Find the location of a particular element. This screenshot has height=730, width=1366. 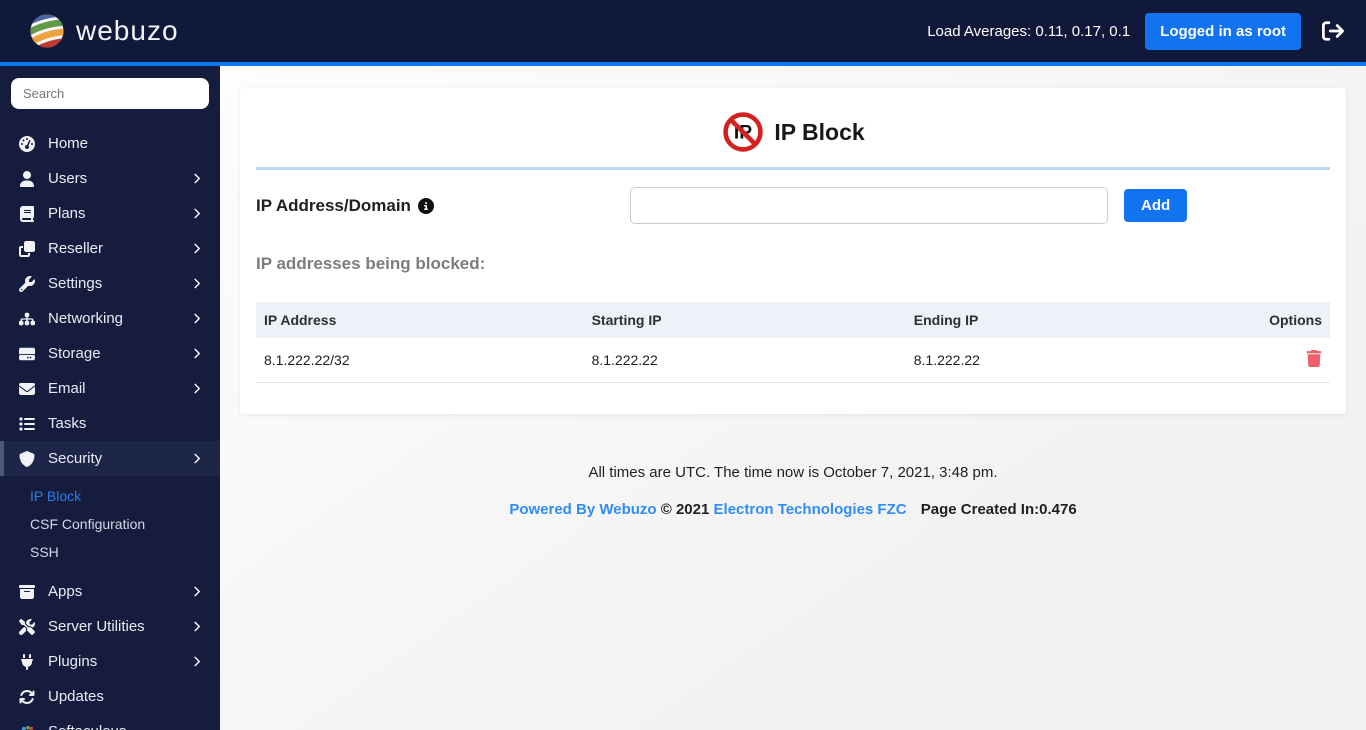

sidebar-item-label: Reseller is located at coordinates (76, 248).